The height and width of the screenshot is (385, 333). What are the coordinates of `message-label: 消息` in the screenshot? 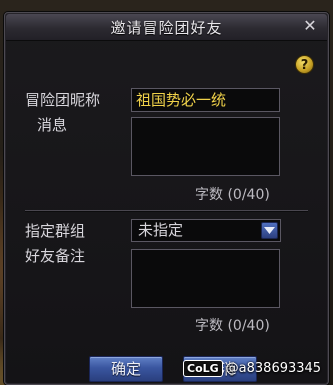 It's located at (52, 125).